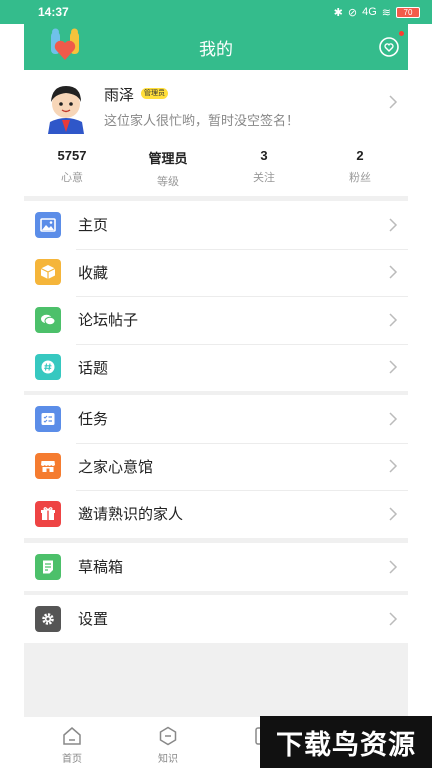 The width and height of the screenshot is (432, 768). I want to click on status-bar: 14:37 ✱ ⊘ 4G ≋ 70, so click(216, 12).